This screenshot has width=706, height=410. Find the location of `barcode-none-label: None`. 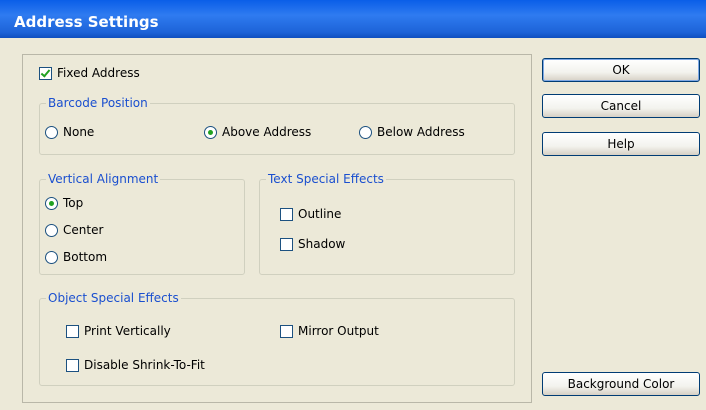

barcode-none-label: None is located at coordinates (79, 132).